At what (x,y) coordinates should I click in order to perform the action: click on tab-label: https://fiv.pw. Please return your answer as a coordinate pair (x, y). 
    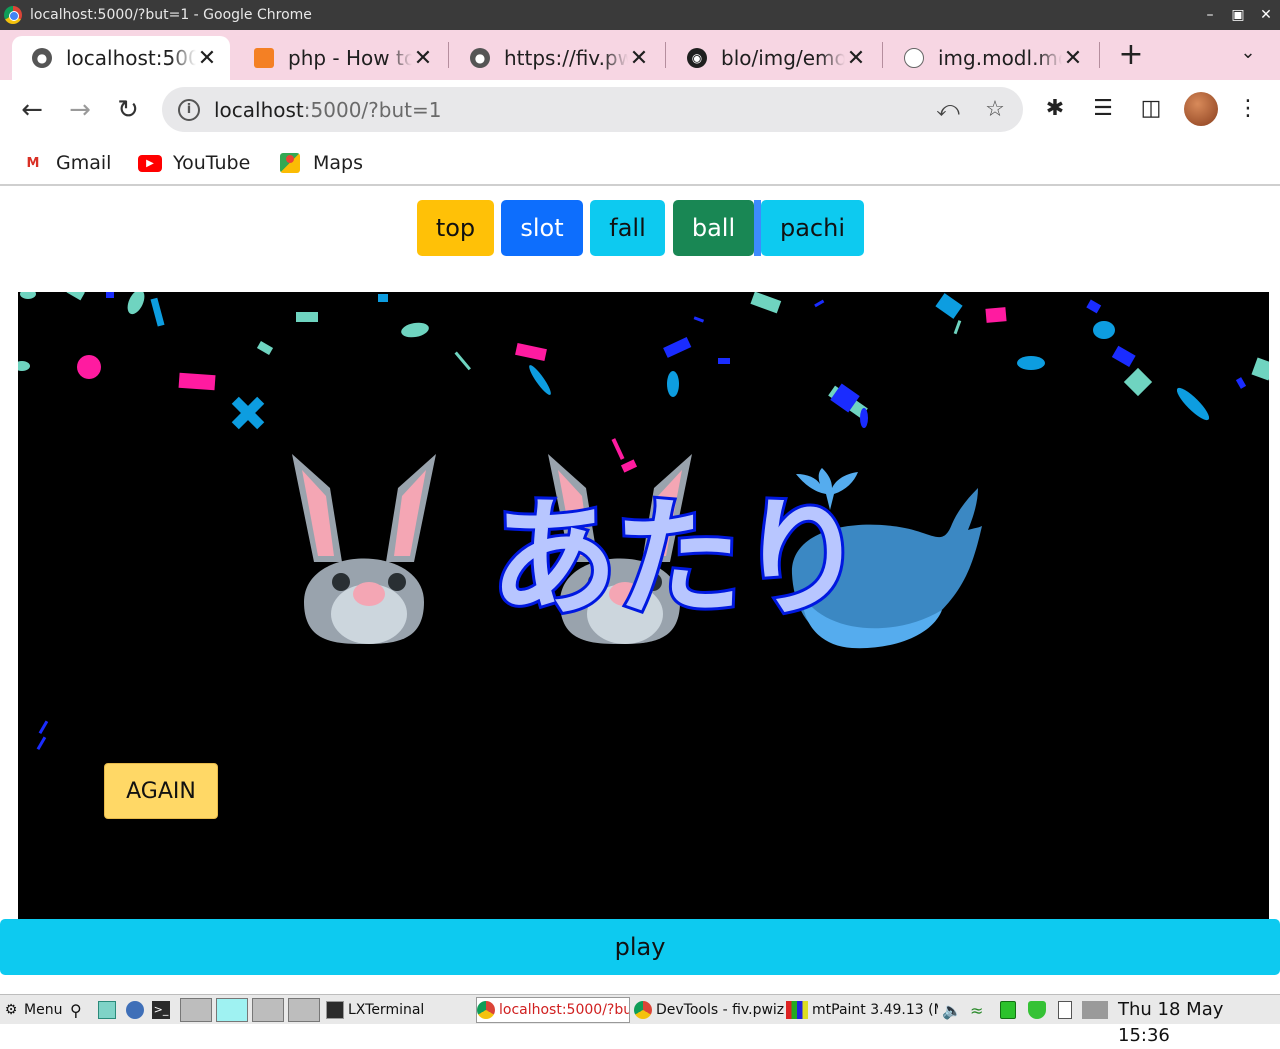
    Looking at the image, I should click on (566, 58).